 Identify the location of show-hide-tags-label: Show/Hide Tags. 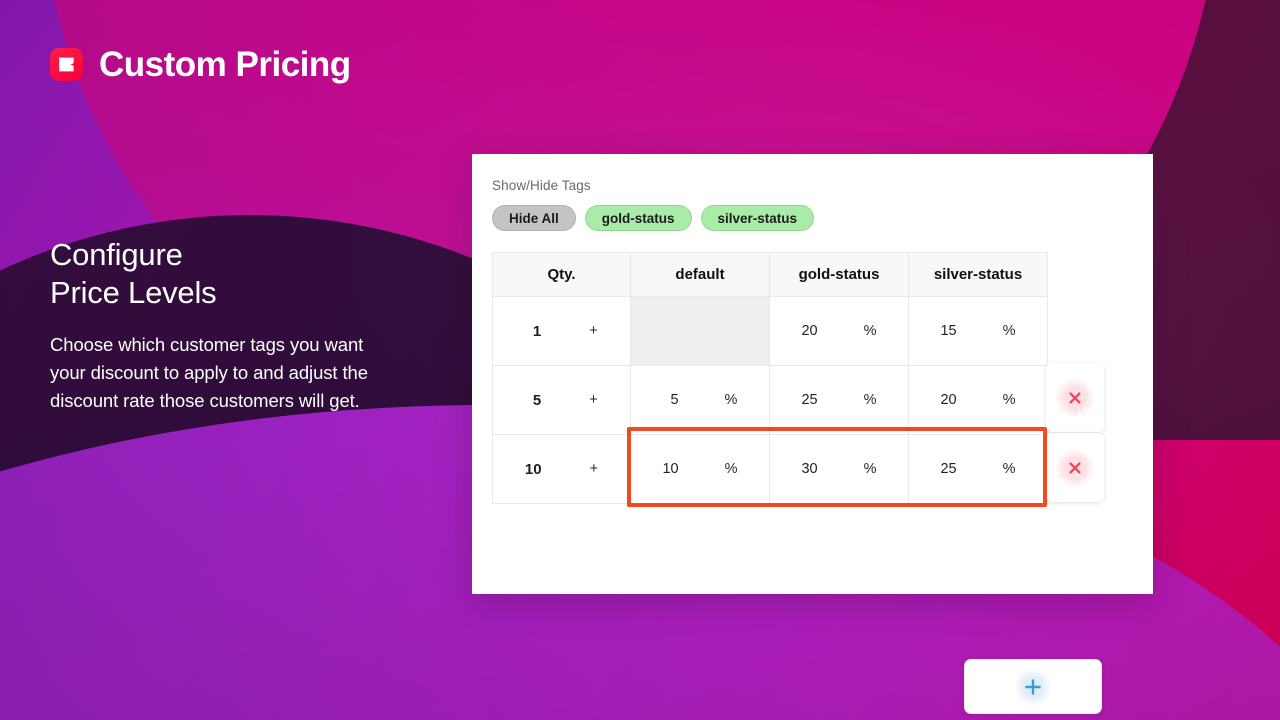
(541, 185).